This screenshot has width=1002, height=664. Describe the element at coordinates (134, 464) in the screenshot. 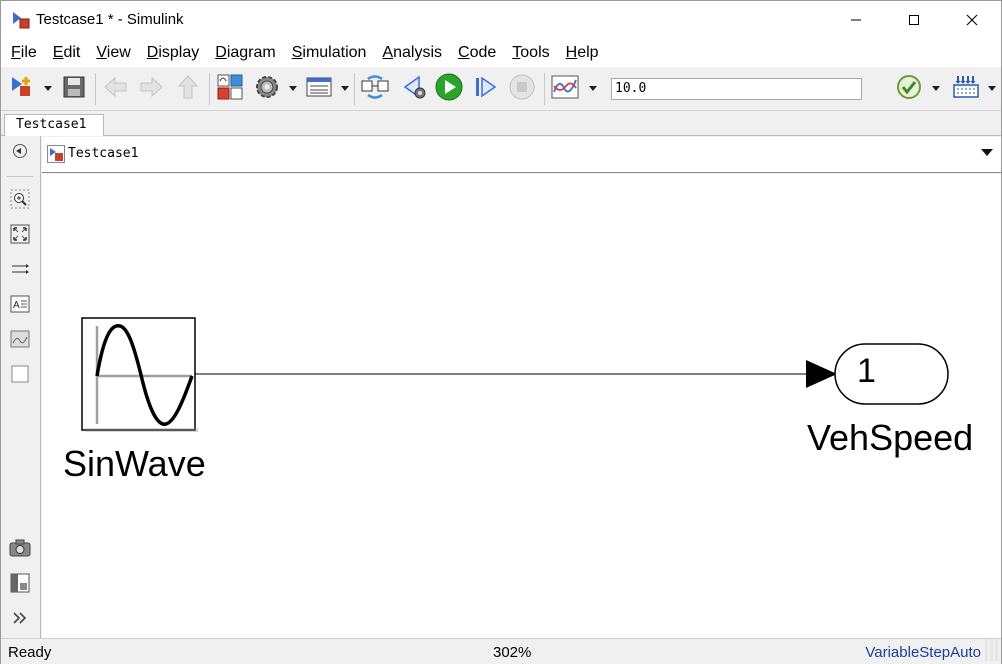

I see `sinwave-label: SinWave` at that location.